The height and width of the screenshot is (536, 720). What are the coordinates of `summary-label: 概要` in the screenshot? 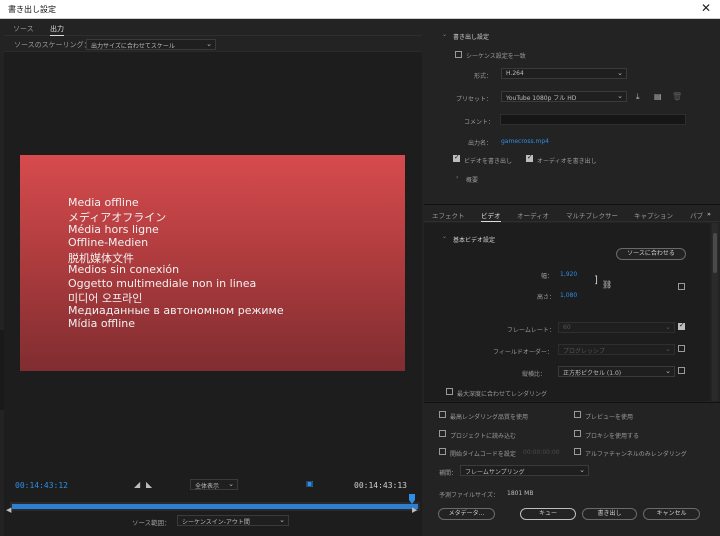 It's located at (472, 179).